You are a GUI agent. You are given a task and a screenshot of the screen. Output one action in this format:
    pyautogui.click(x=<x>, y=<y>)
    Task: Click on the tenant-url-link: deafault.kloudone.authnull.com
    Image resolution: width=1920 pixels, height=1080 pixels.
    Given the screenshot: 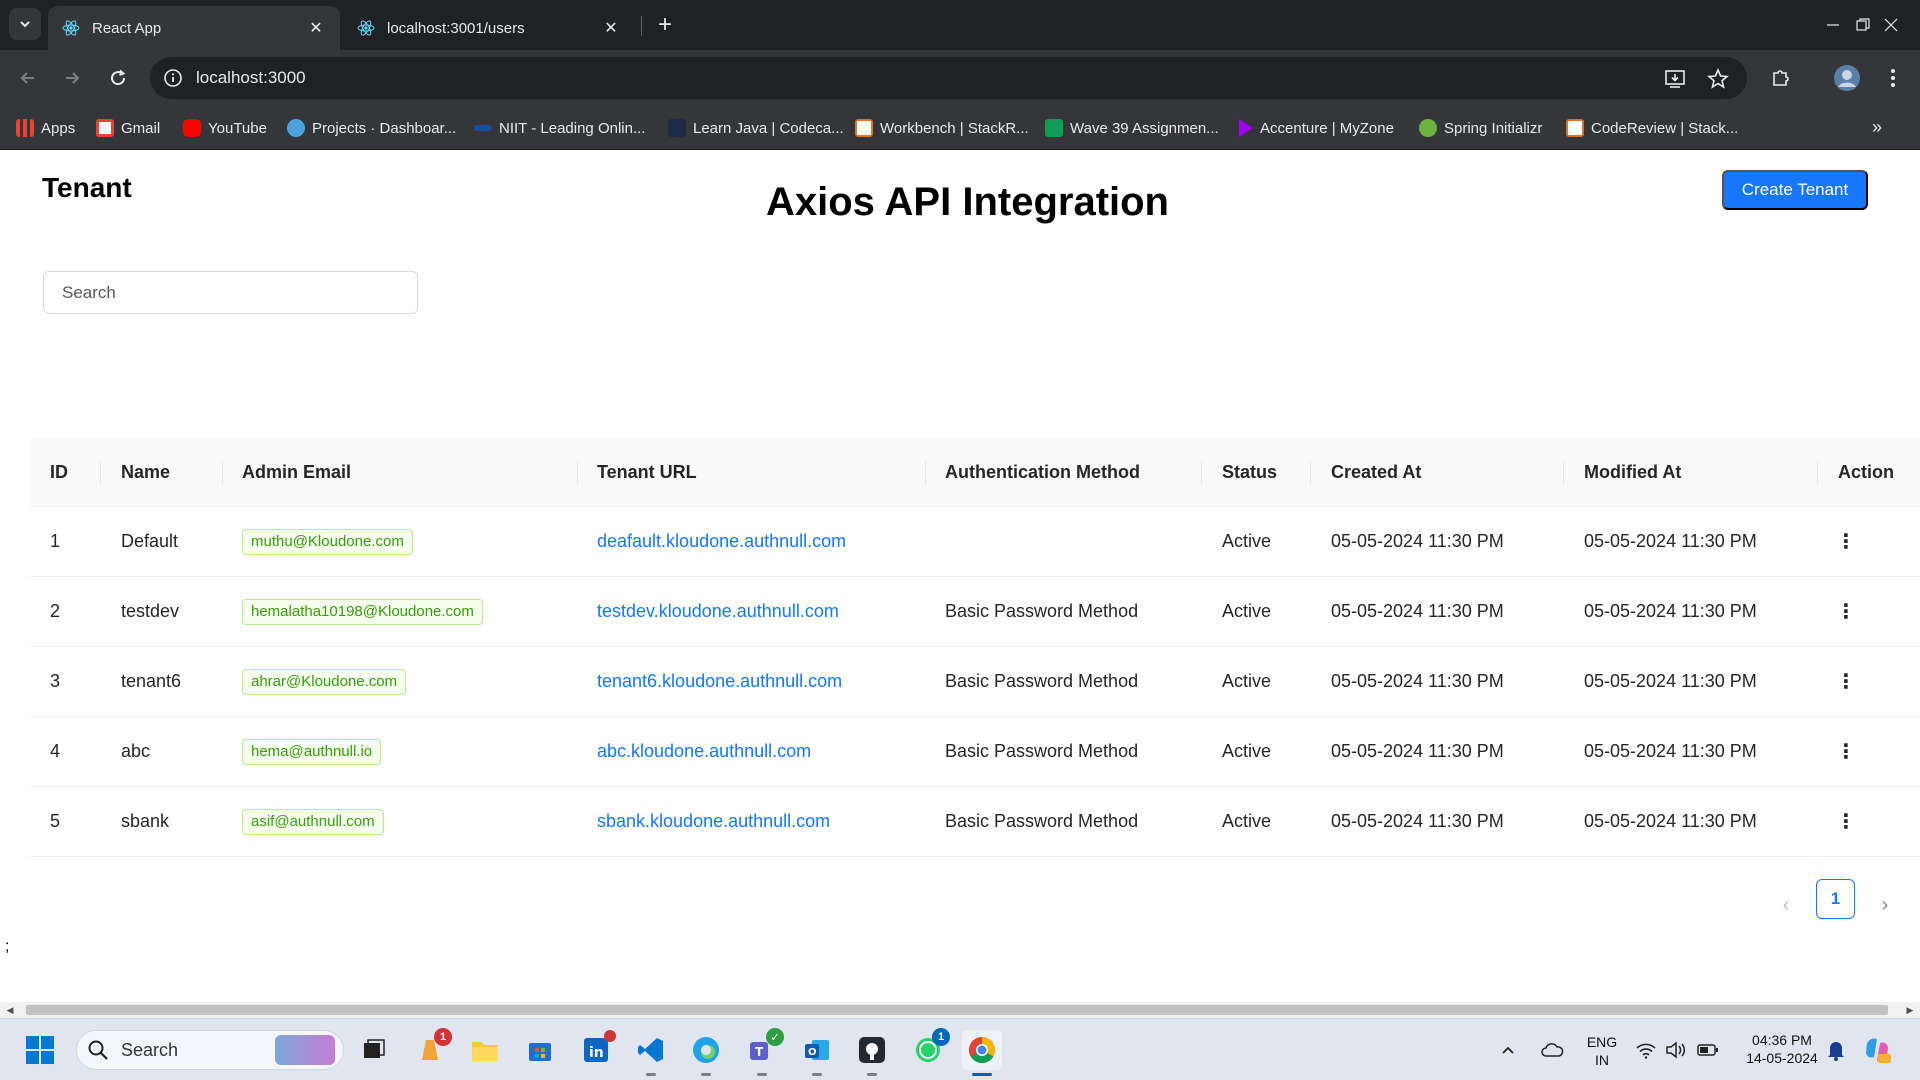 What is the action you would take?
    pyautogui.click(x=721, y=541)
    